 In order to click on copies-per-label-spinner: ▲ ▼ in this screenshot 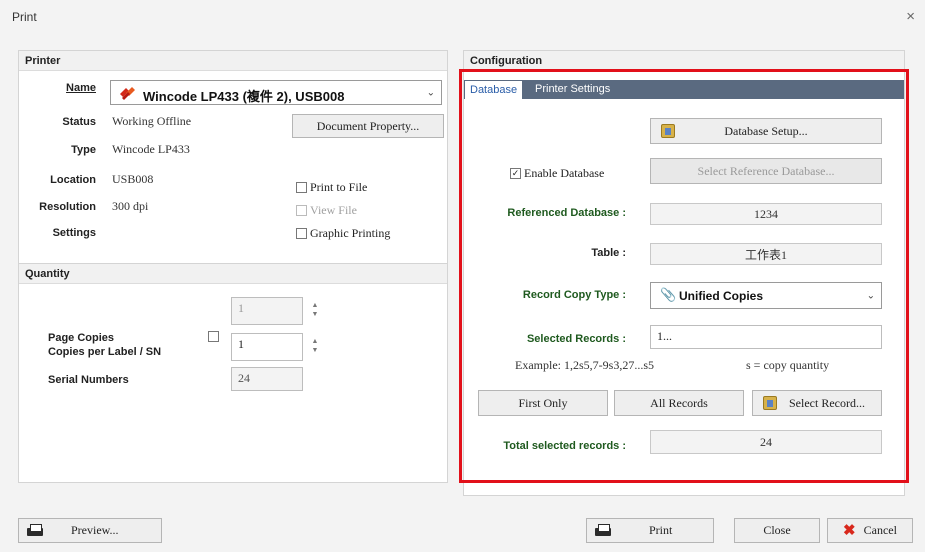, I will do `click(315, 346)`.